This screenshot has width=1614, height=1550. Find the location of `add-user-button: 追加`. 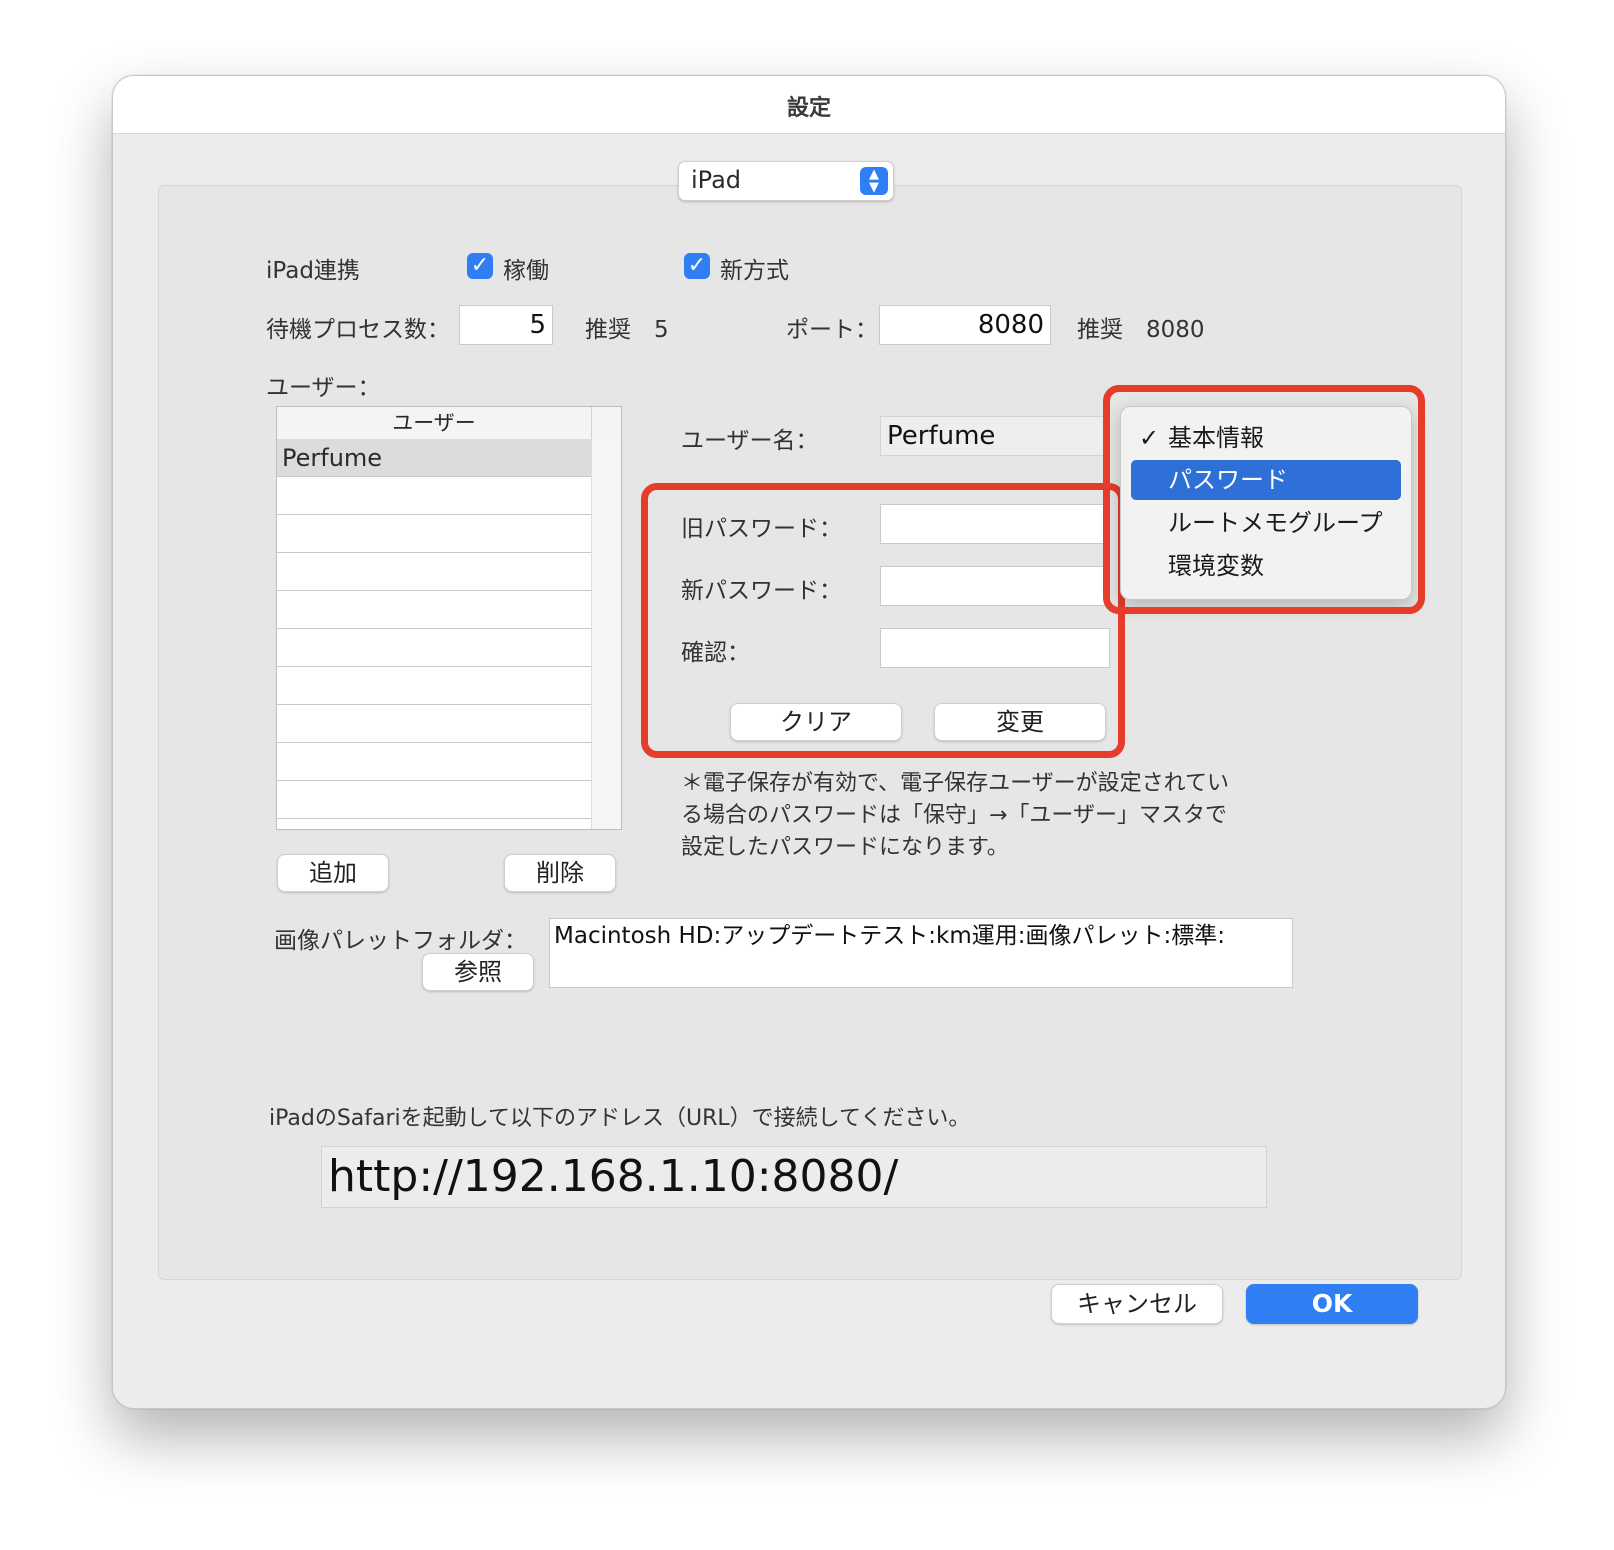

add-user-button: 追加 is located at coordinates (333, 873).